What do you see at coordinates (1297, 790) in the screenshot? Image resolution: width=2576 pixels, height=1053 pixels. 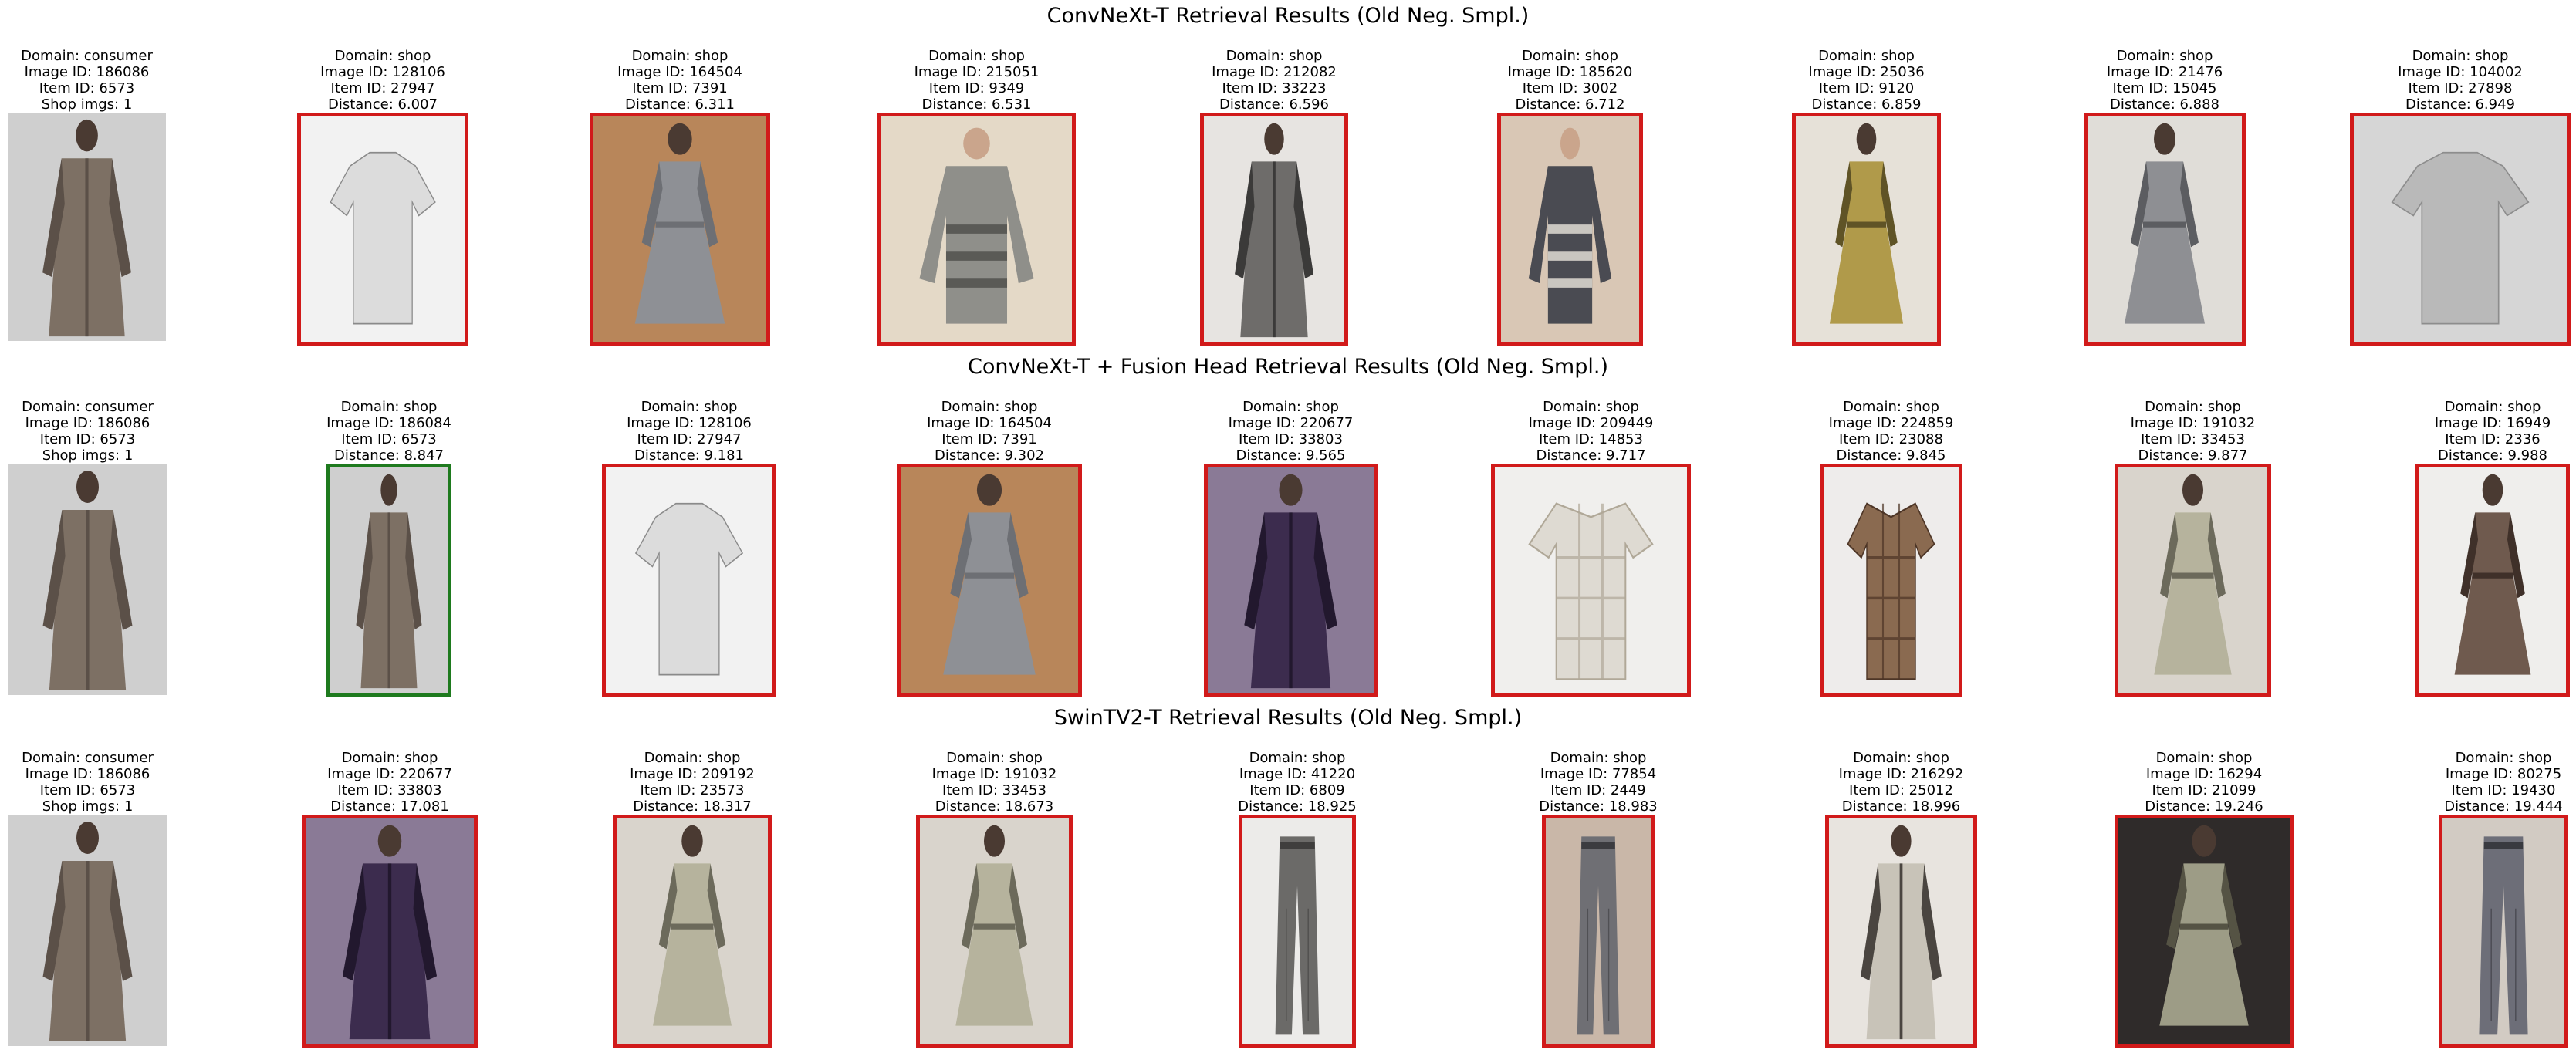 I see `item-id-label: Item ID: 6809` at bounding box center [1297, 790].